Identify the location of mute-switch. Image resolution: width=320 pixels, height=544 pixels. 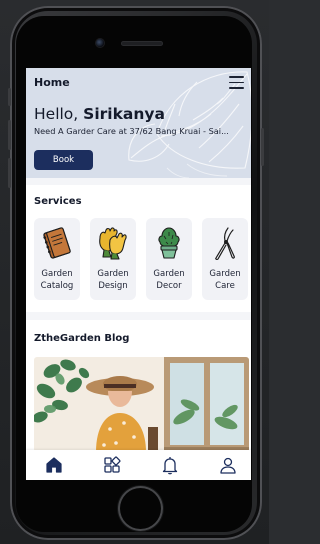
(9, 97).